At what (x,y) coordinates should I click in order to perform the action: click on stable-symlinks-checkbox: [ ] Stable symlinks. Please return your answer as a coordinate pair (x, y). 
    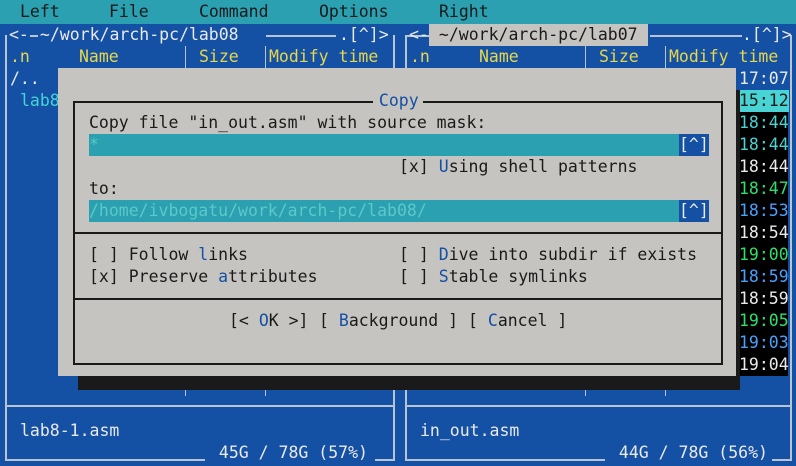
    Looking at the image, I should click on (493, 277).